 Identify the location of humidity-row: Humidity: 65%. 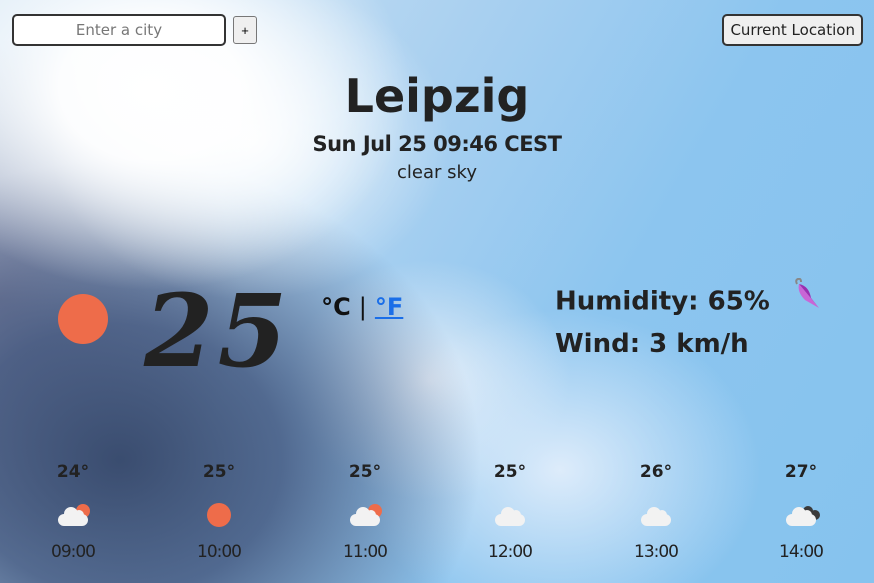
(689, 299).